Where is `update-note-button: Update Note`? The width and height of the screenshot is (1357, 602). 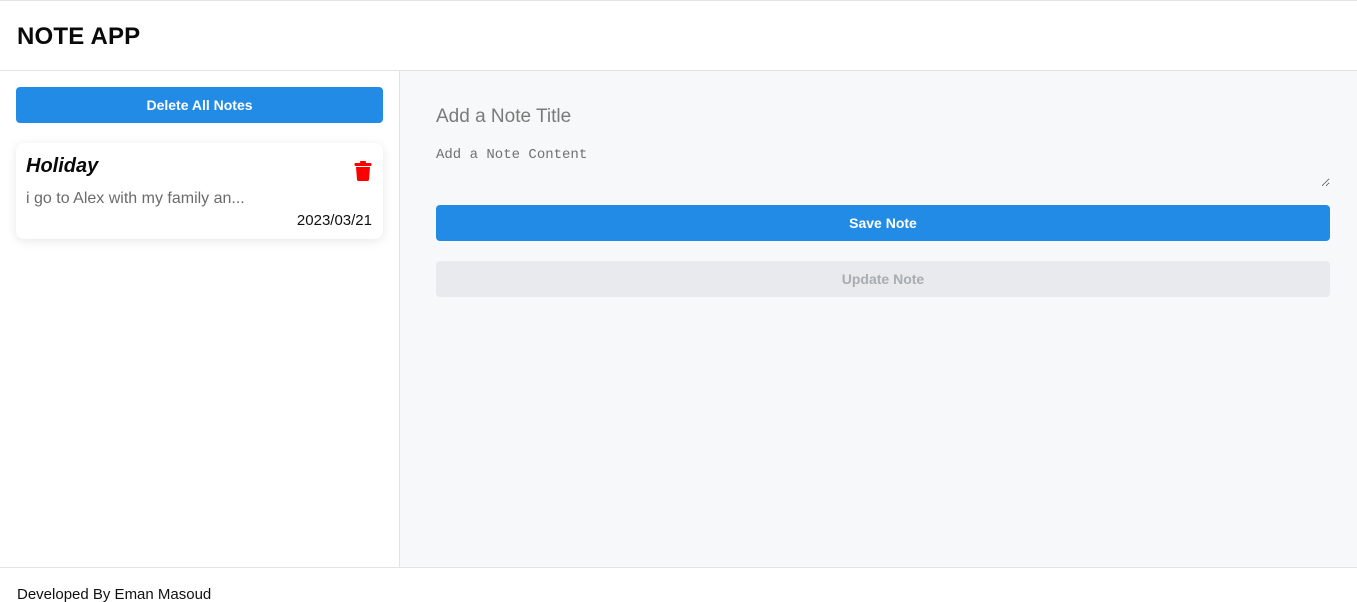
update-note-button: Update Note is located at coordinates (883, 279).